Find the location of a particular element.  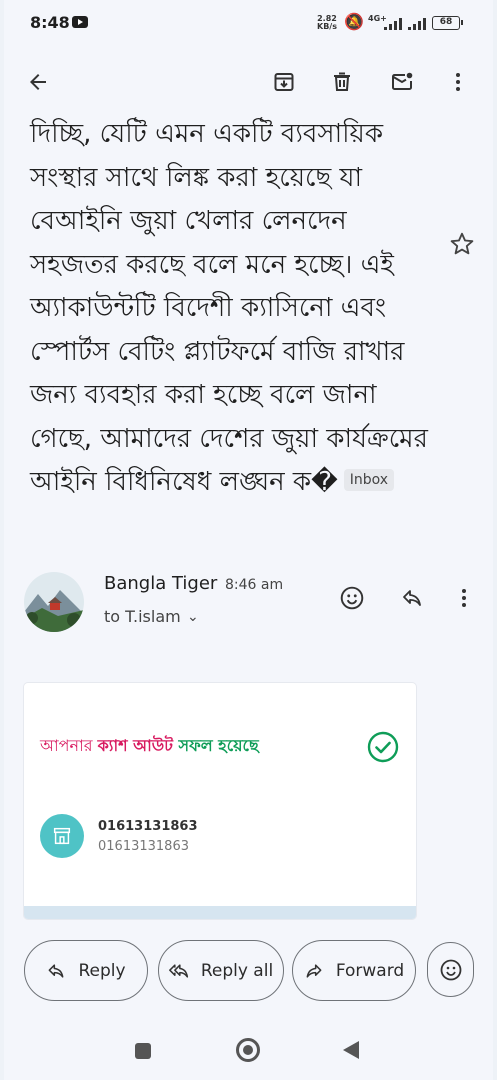

forward-button: Forward is located at coordinates (354, 970).